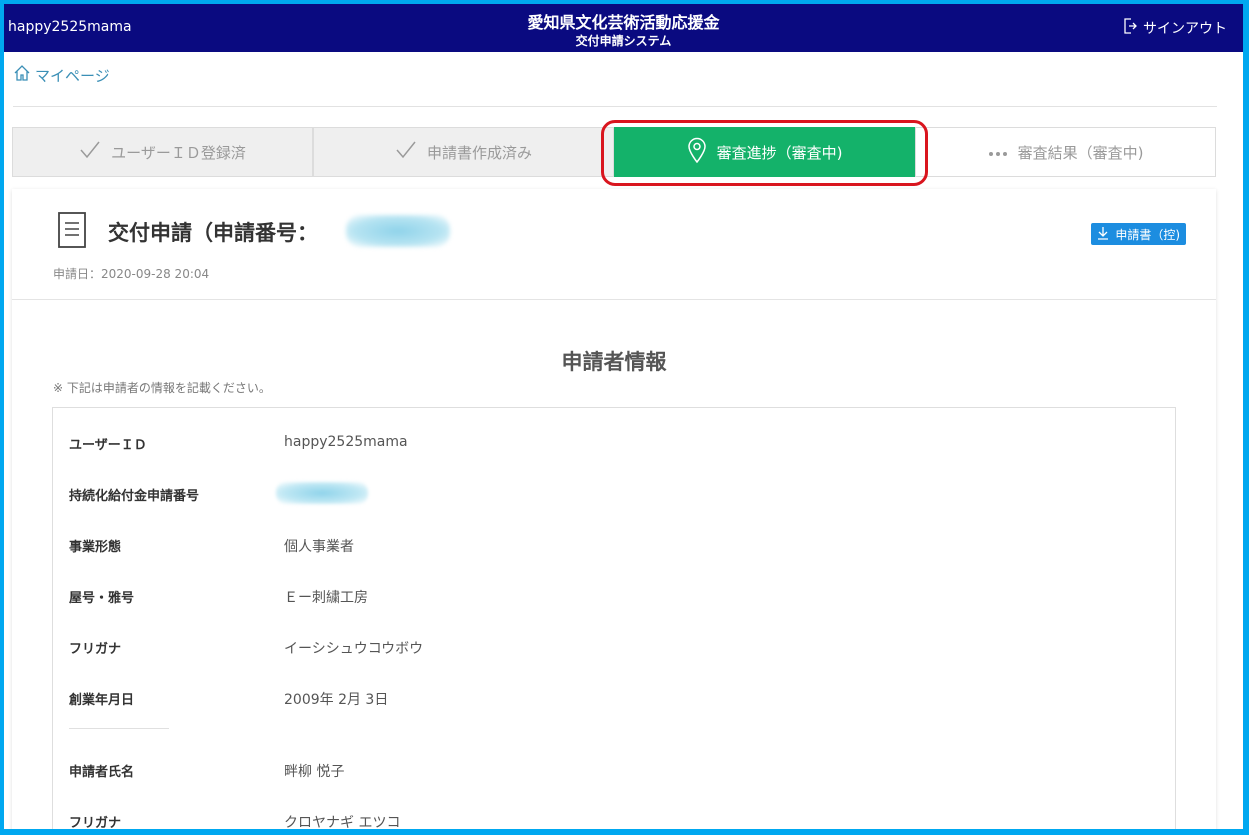 Image resolution: width=1249 pixels, height=835 pixels. What do you see at coordinates (314, 772) in the screenshot?
I see `row-value: 畔柳 悦子` at bounding box center [314, 772].